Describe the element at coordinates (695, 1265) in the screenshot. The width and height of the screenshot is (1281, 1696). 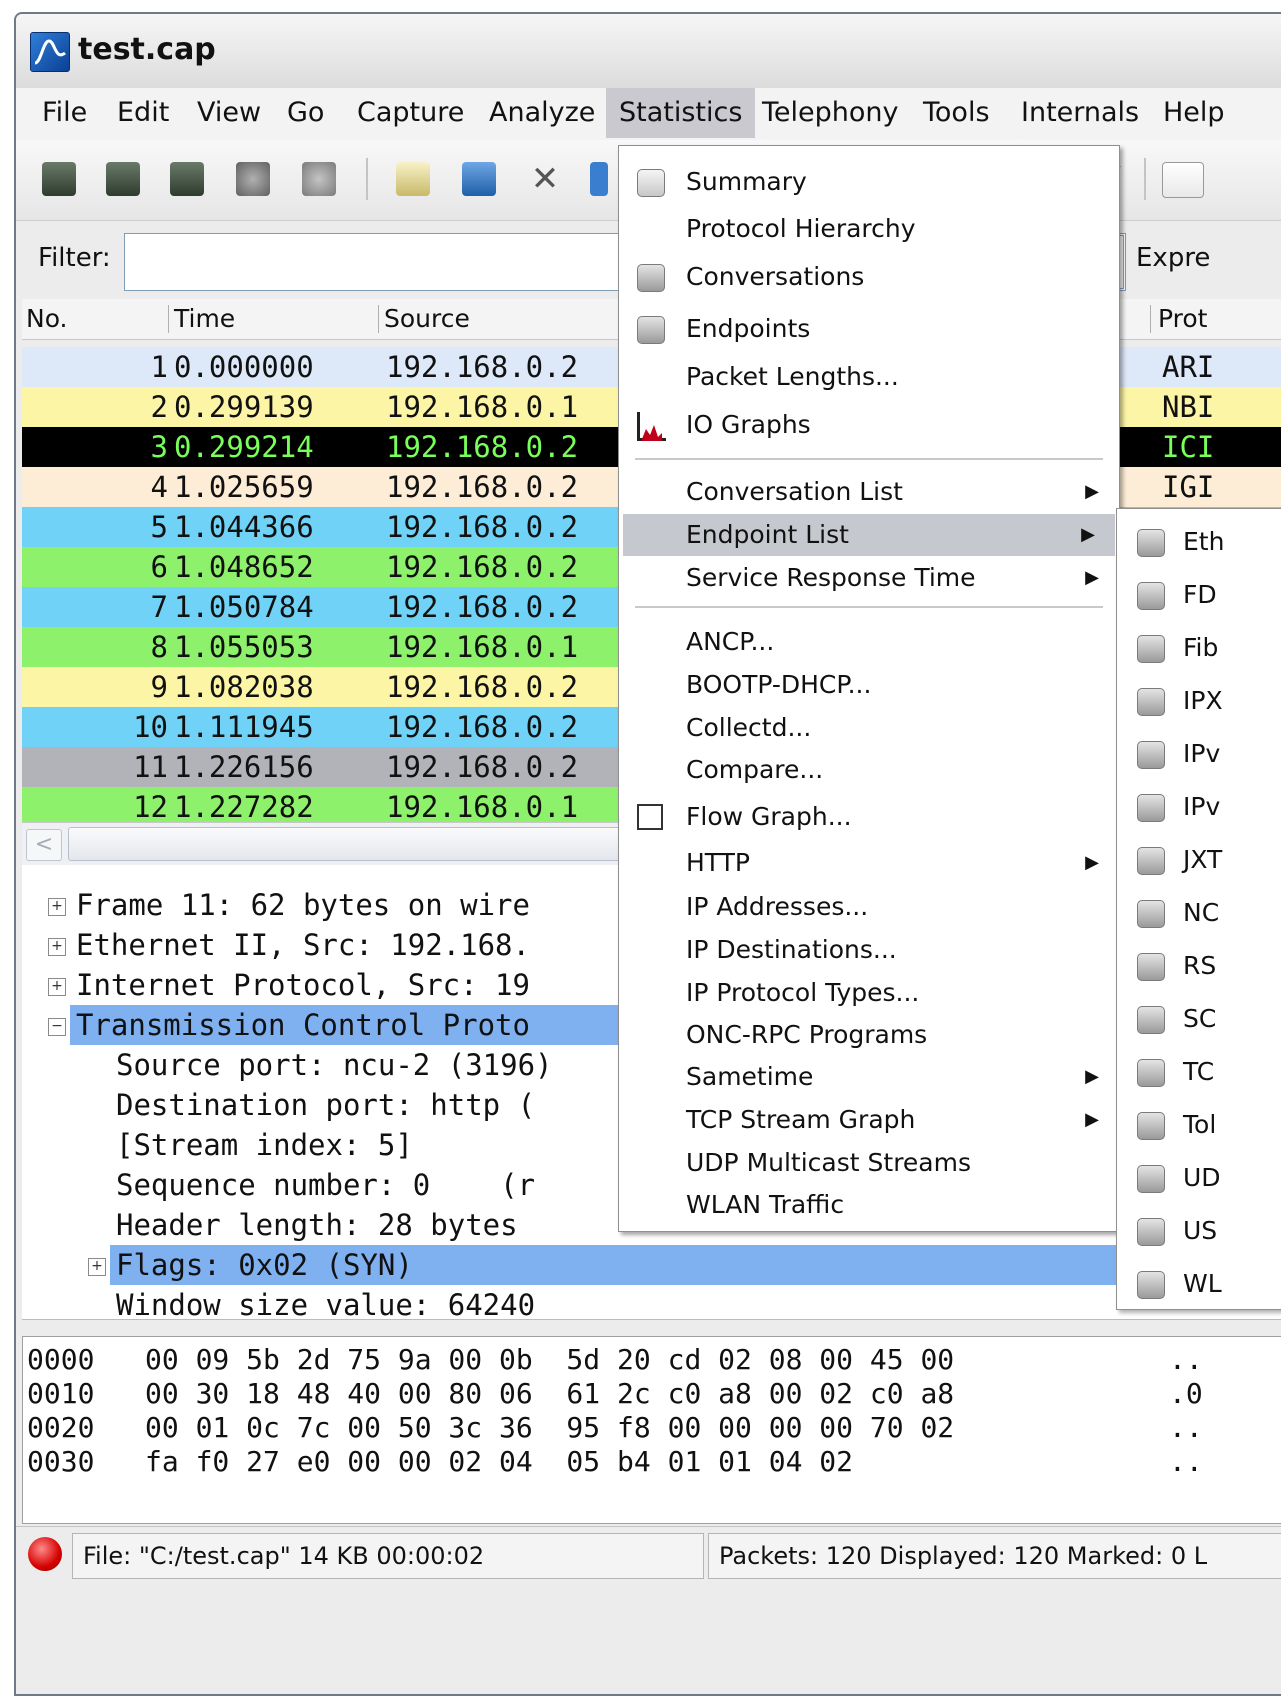
I see `tree-item-flags: Flags: 0x02 (SYN)` at that location.